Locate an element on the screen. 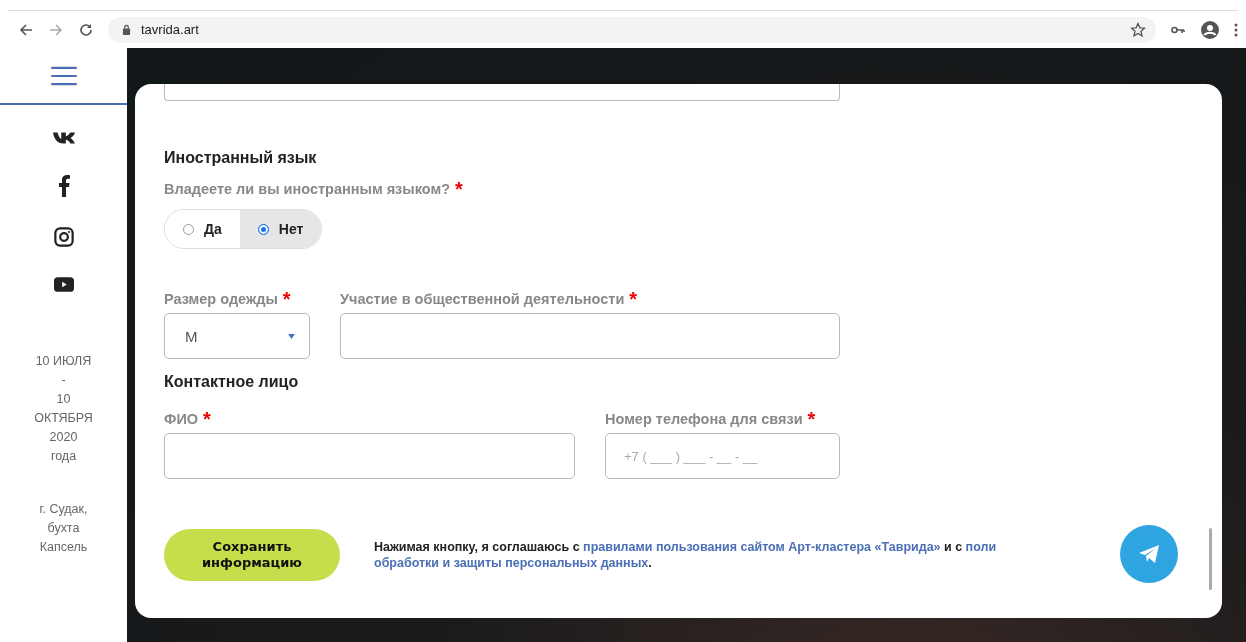 The width and height of the screenshot is (1246, 642). event-dates: 10 ИЮЛЯ - 10 ОКТЯБРЯ 2020 года is located at coordinates (63, 409).